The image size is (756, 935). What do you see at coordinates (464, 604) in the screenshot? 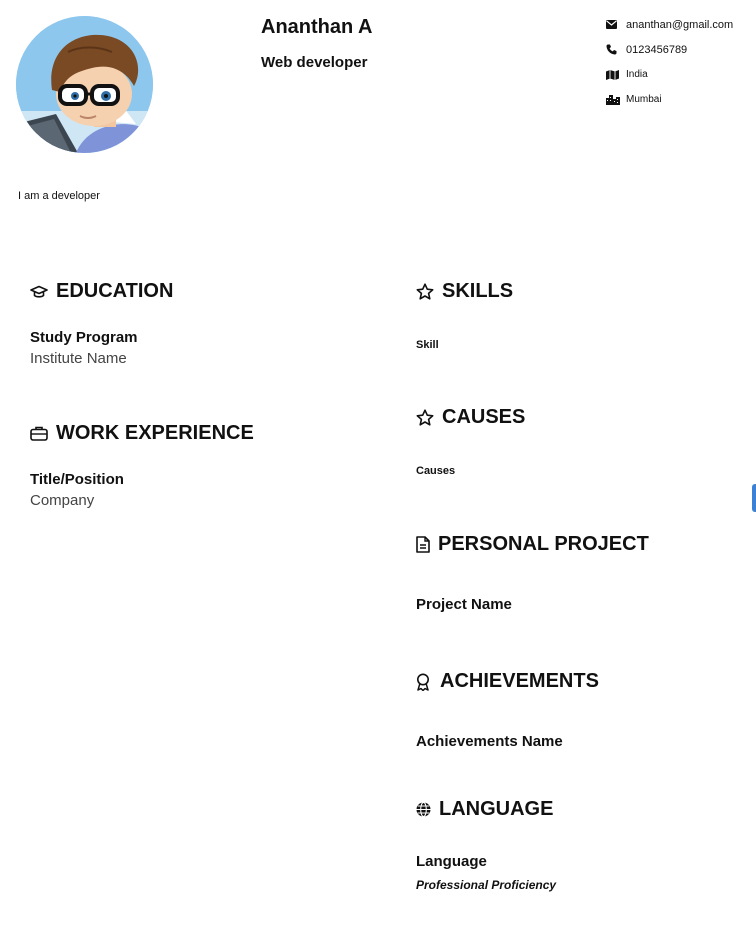
I see `project-name: Project Name` at bounding box center [464, 604].